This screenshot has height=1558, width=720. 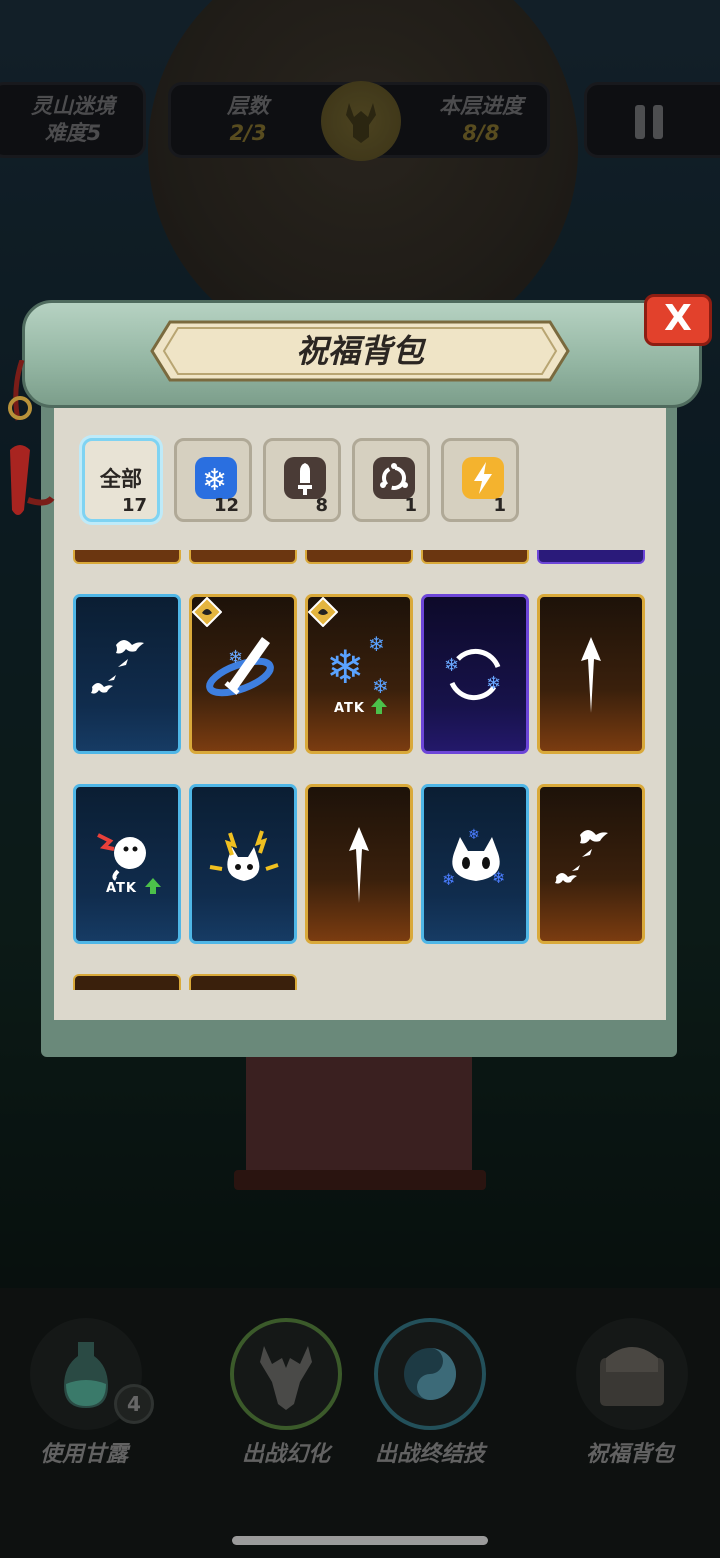 What do you see at coordinates (394, 478) in the screenshot?
I see `orbit-icon` at bounding box center [394, 478].